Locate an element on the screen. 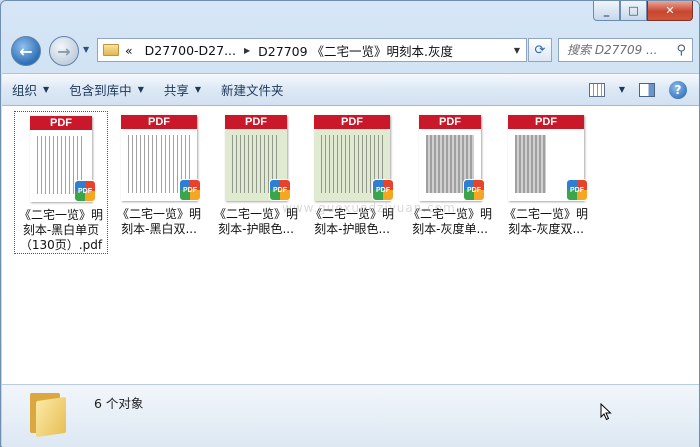 This screenshot has height=447, width=700. folder-front-shape is located at coordinates (51, 417).